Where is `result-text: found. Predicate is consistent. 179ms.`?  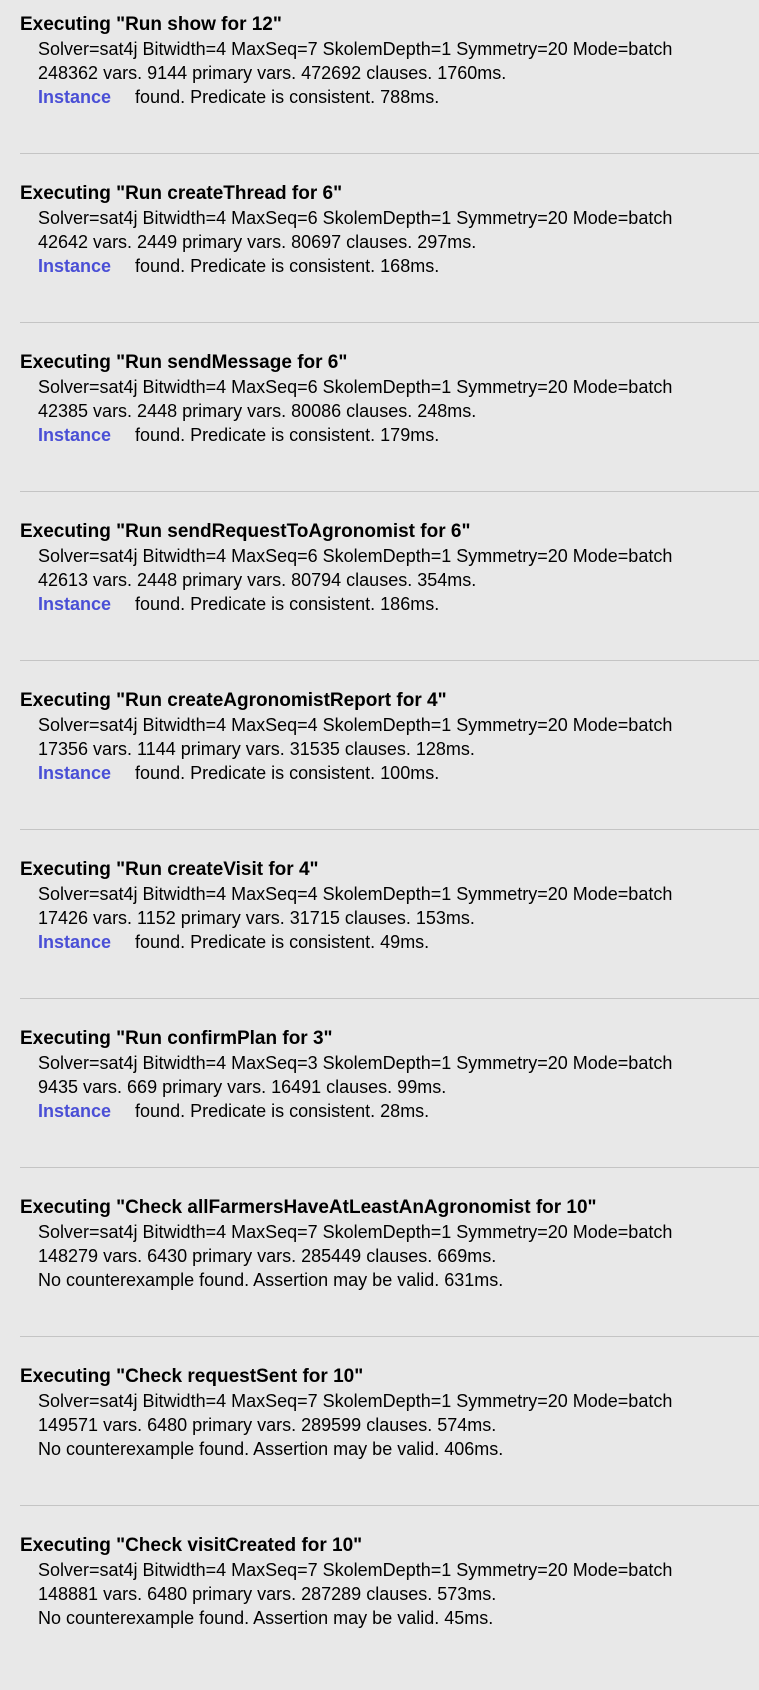 result-text: found. Predicate is consistent. 179ms. is located at coordinates (287, 435).